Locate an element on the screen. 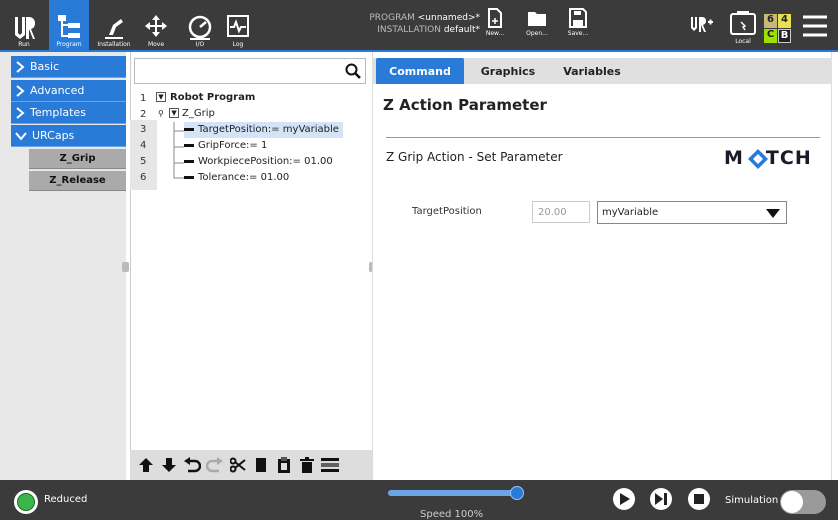 This screenshot has width=838, height=520. target-position-label: TargetPosition is located at coordinates (447, 211).